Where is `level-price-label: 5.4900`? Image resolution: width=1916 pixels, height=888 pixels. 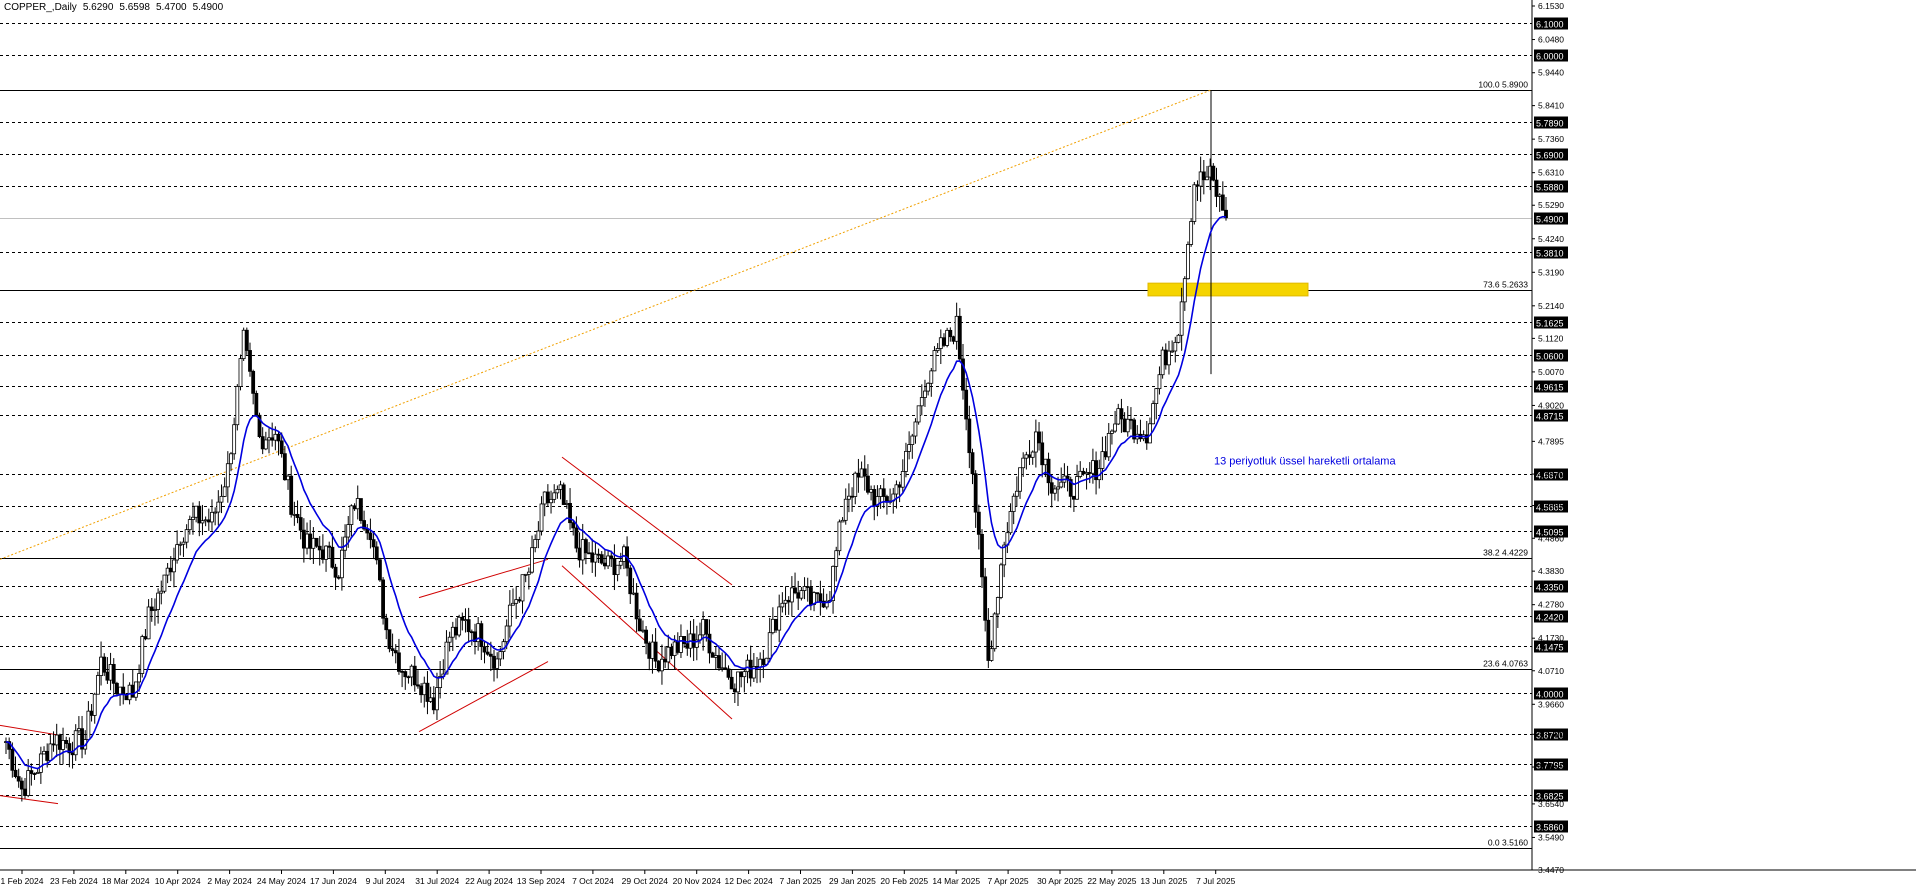
level-price-label: 5.4900 is located at coordinates (1550, 220).